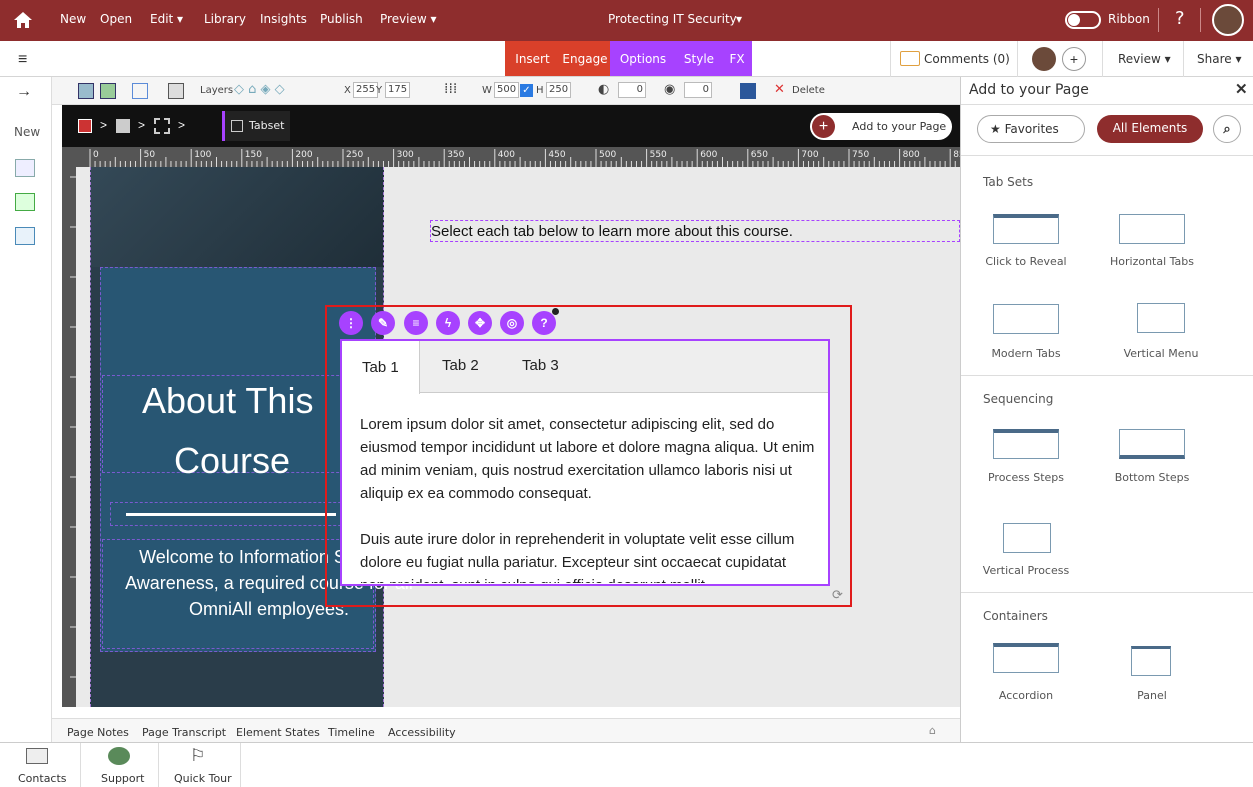 This screenshot has width=1253, height=787. Describe the element at coordinates (351, 732) in the screenshot. I see `timeline-tab: Timeline` at that location.